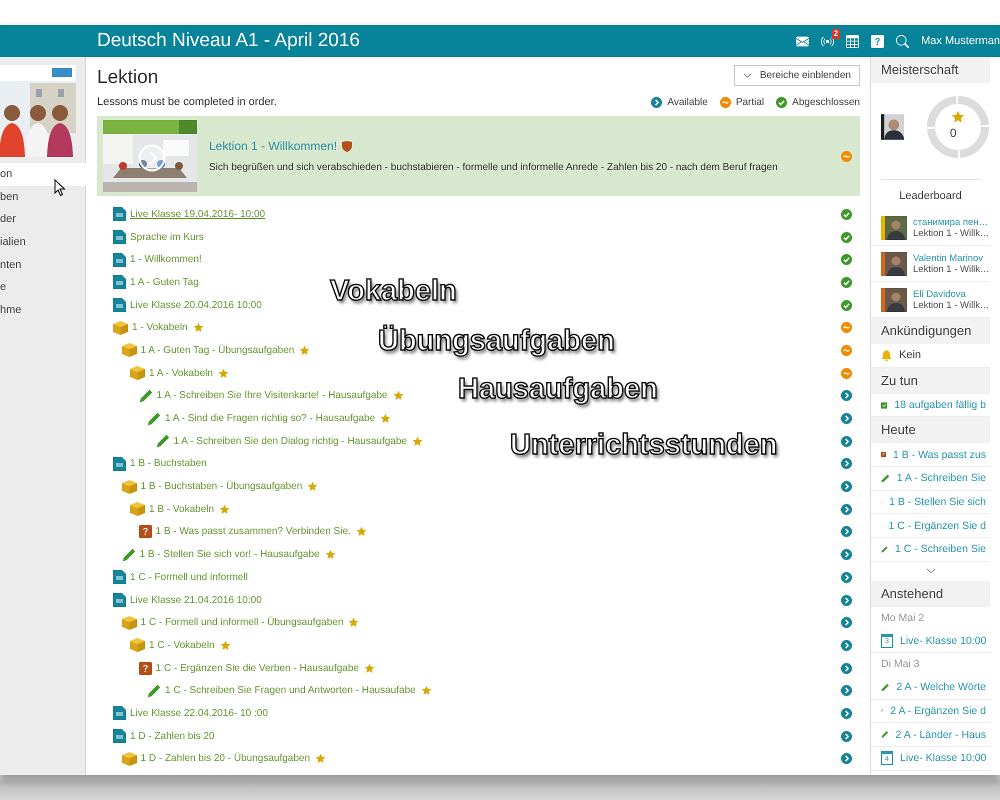 This screenshot has width=1000, height=800. What do you see at coordinates (217, 350) in the screenshot?
I see `lesson-item-link: 1 A - Guten Tag - Übungsaufgaben` at bounding box center [217, 350].